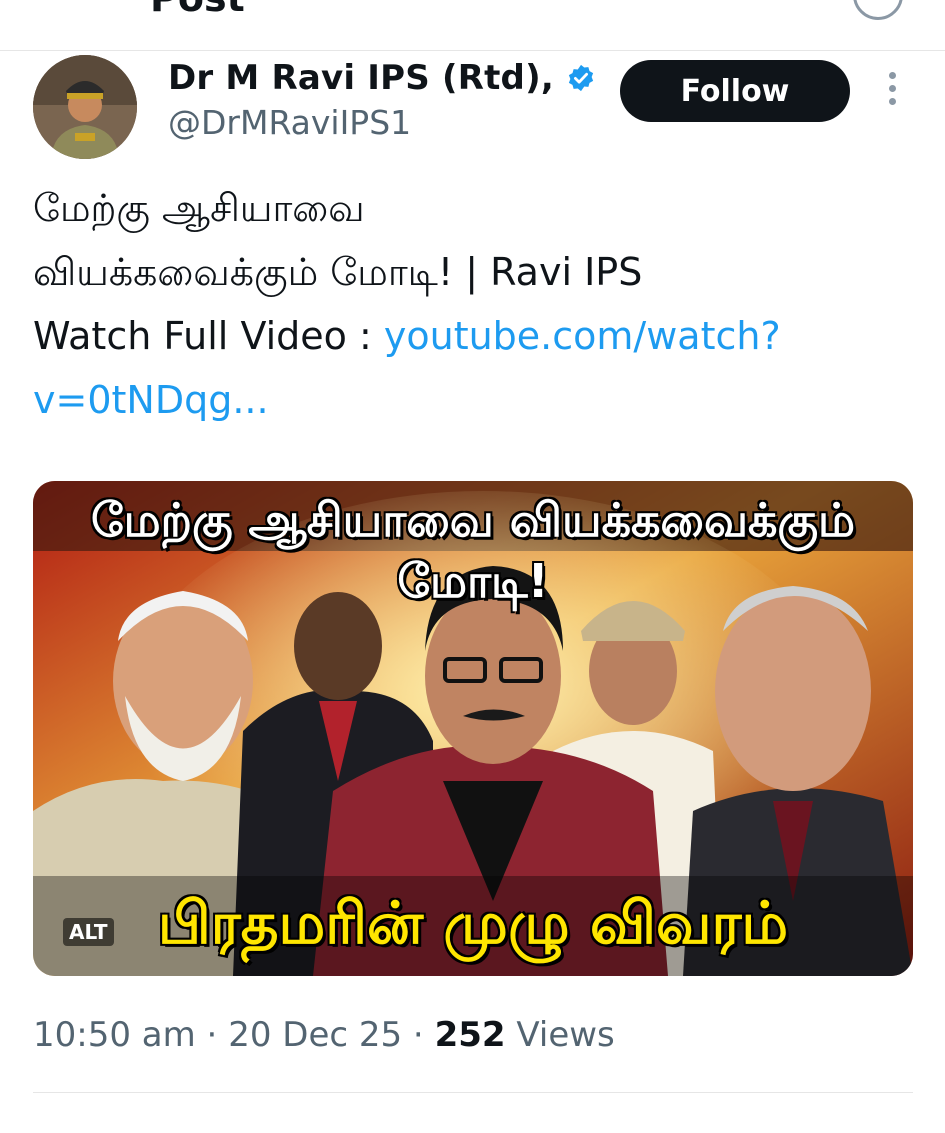 This screenshot has width=945, height=1133. I want to click on tweet-line-1: மேற்கு ஆசியாவை, so click(199, 208).